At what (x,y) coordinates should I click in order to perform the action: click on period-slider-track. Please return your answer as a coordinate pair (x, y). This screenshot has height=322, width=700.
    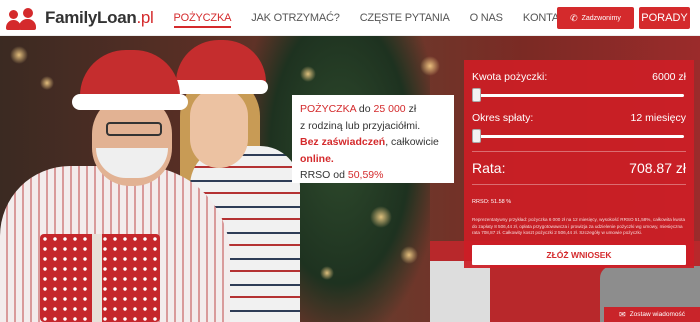
    Looking at the image, I should click on (579, 136).